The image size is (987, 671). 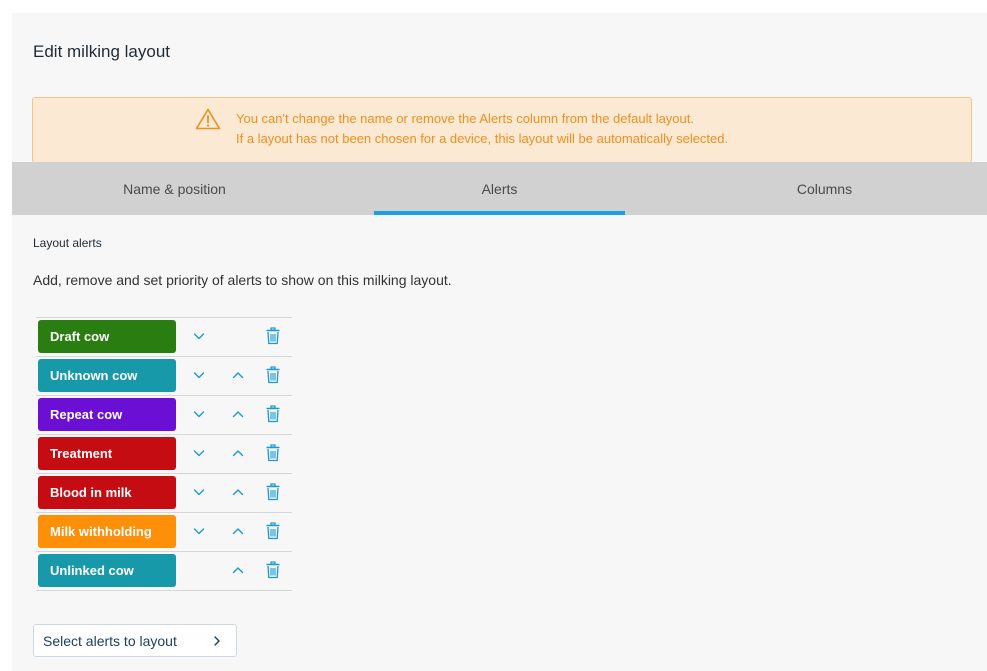 I want to click on tab-label: Name & position, so click(x=174, y=188).